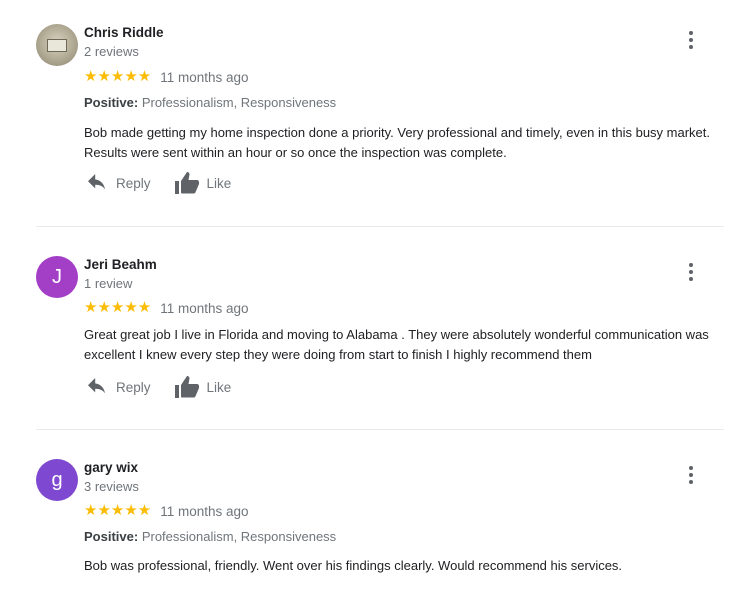  I want to click on review-count: 2 reviews, so click(111, 51).